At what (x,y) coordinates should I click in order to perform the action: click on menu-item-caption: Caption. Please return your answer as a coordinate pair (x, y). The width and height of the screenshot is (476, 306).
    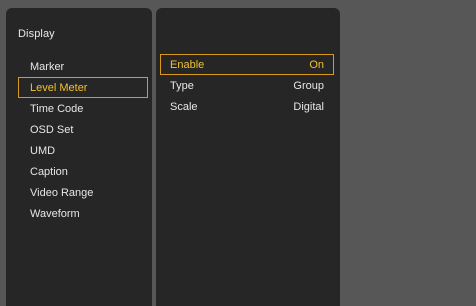
    Looking at the image, I should click on (83, 171).